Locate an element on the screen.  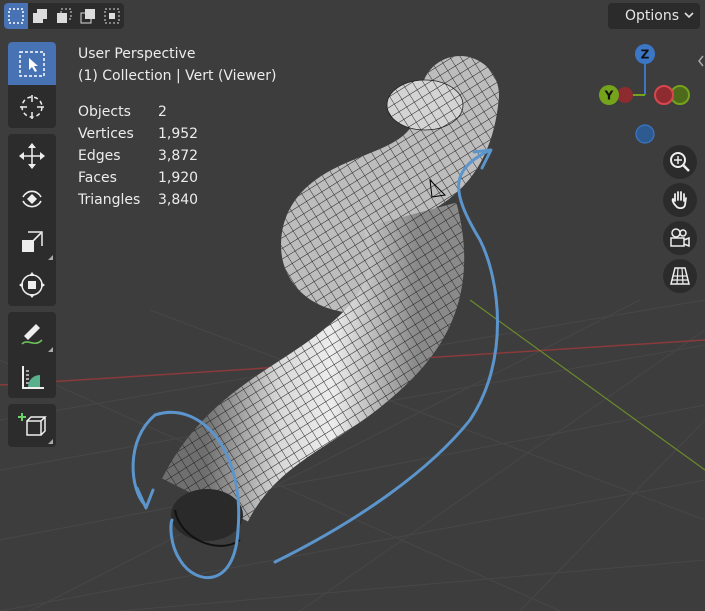
gizmo-neg-x is located at coordinates (625, 95).